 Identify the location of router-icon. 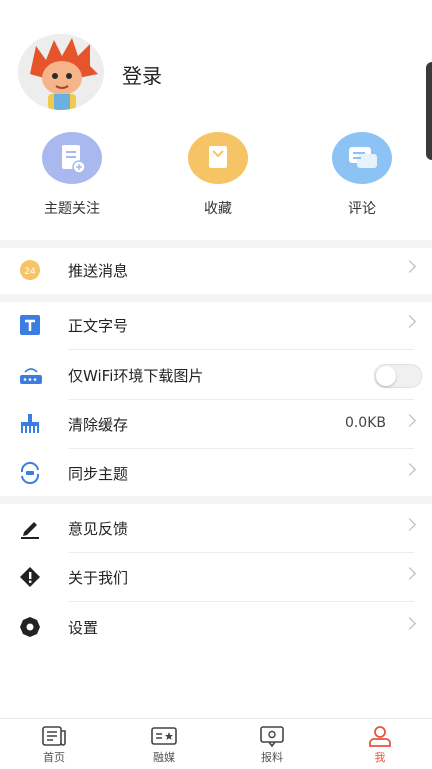
(31, 375).